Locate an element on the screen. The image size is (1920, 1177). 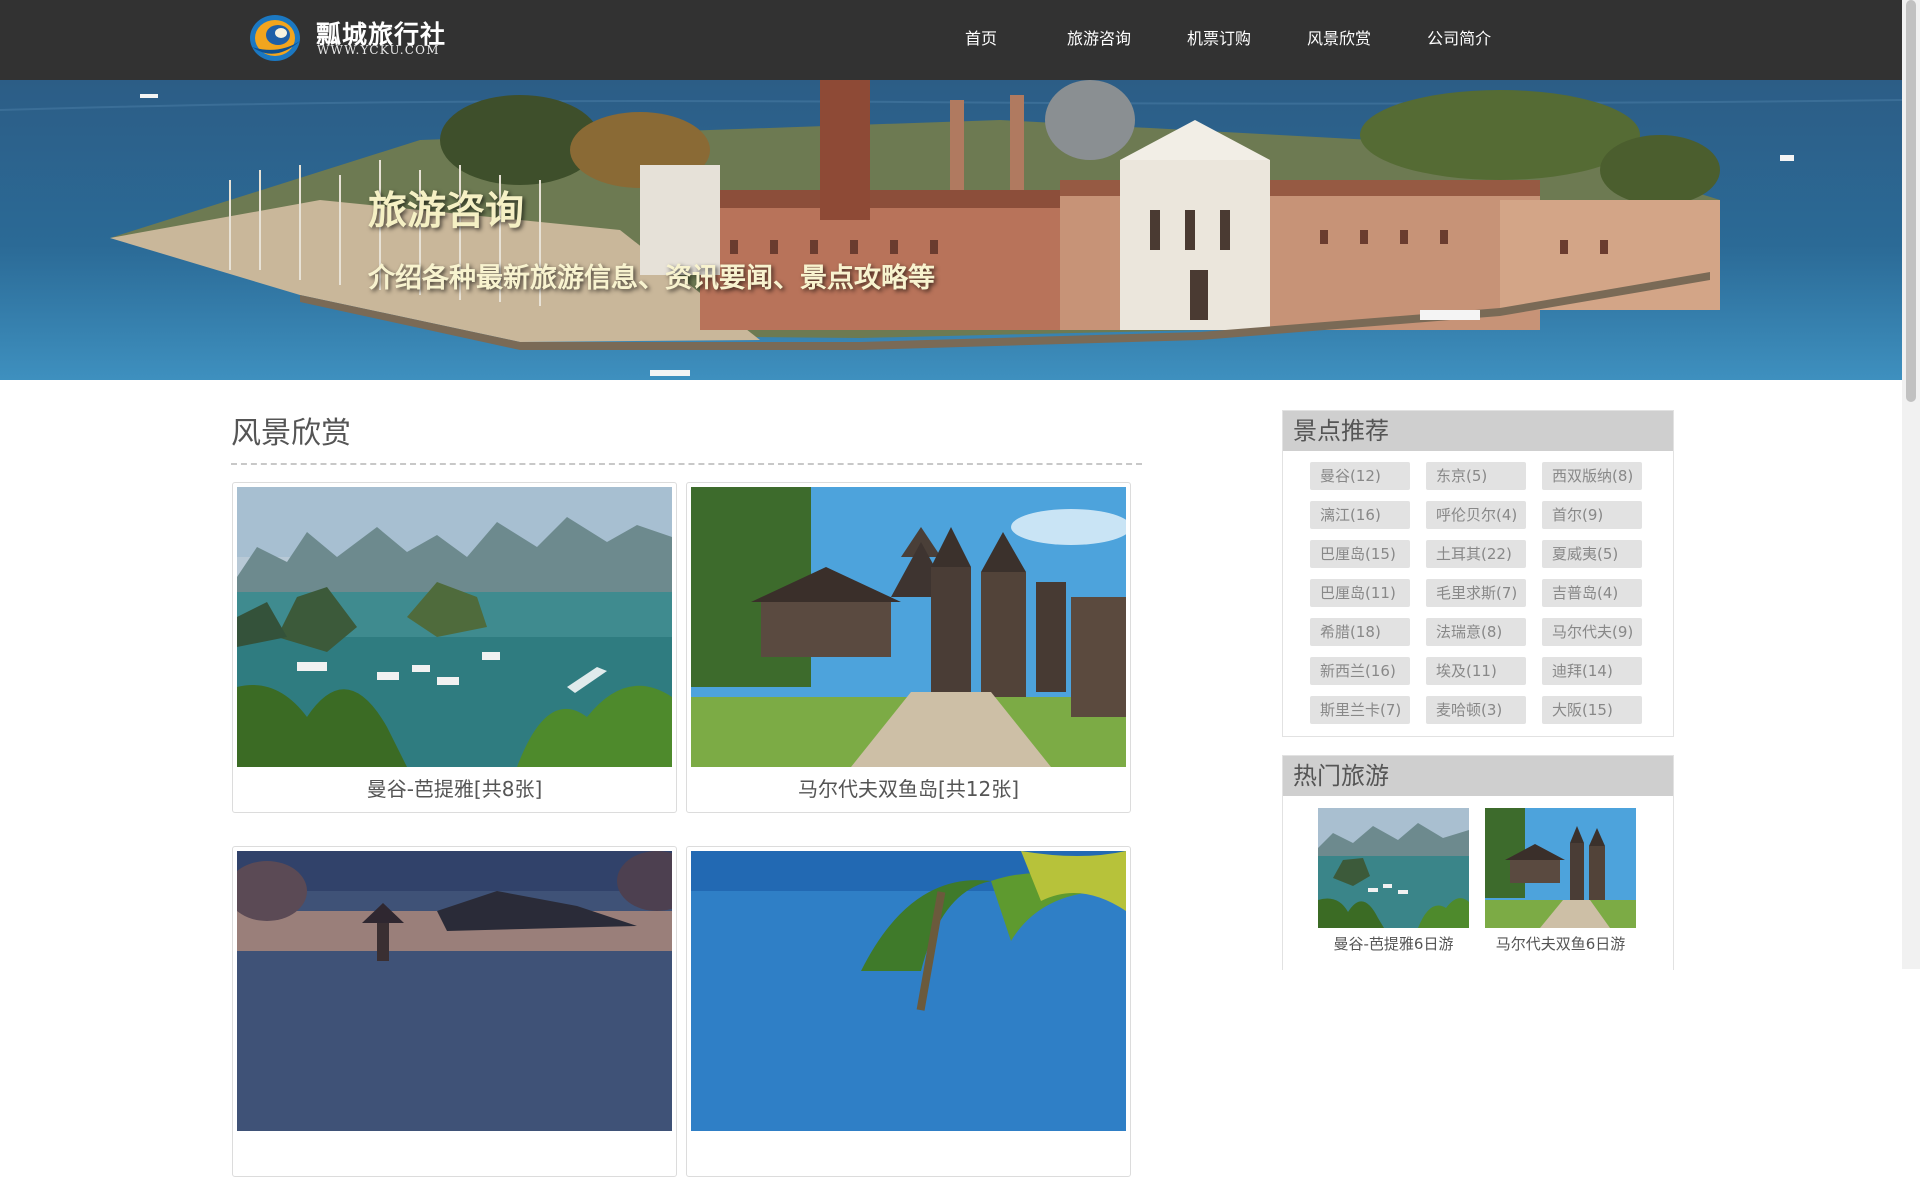
destination-tag: 埃及(11) is located at coordinates (1476, 671).